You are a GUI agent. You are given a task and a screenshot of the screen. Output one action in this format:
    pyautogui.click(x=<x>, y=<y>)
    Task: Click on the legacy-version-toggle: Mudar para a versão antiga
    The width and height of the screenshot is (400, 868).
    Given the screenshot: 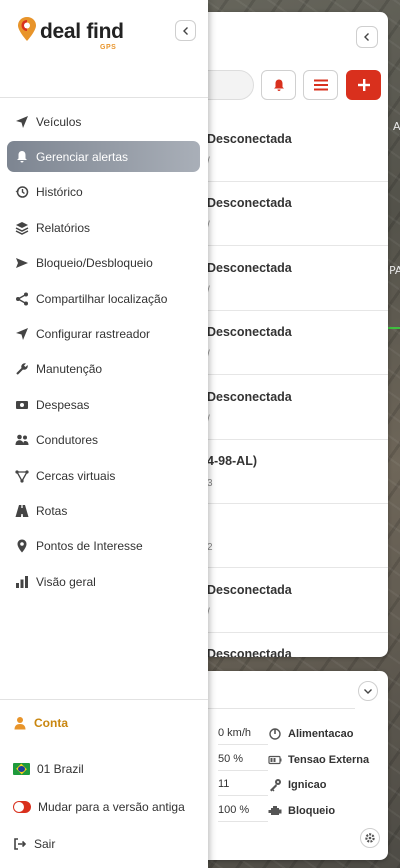 What is the action you would take?
    pyautogui.click(x=103, y=807)
    